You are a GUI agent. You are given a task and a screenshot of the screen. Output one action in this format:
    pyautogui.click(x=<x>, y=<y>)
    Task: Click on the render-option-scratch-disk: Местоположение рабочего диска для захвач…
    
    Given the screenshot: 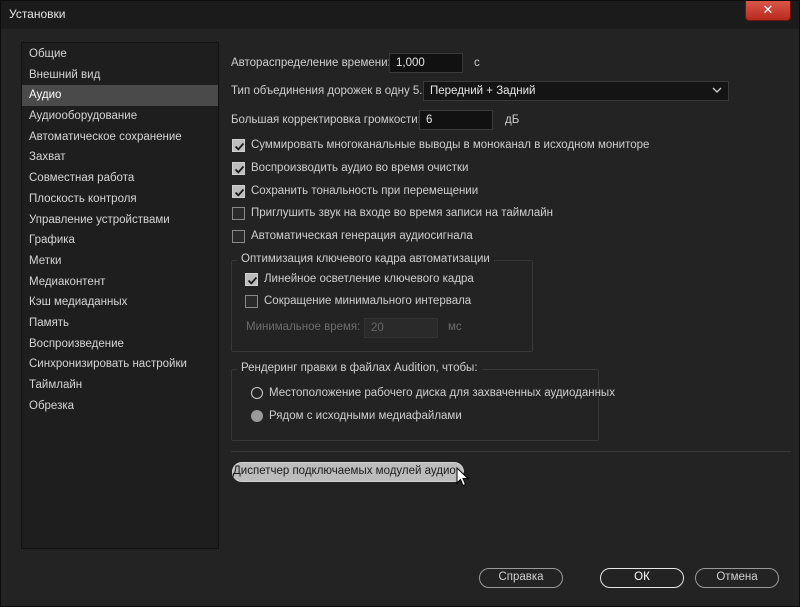 What is the action you would take?
    pyautogui.click(x=433, y=393)
    